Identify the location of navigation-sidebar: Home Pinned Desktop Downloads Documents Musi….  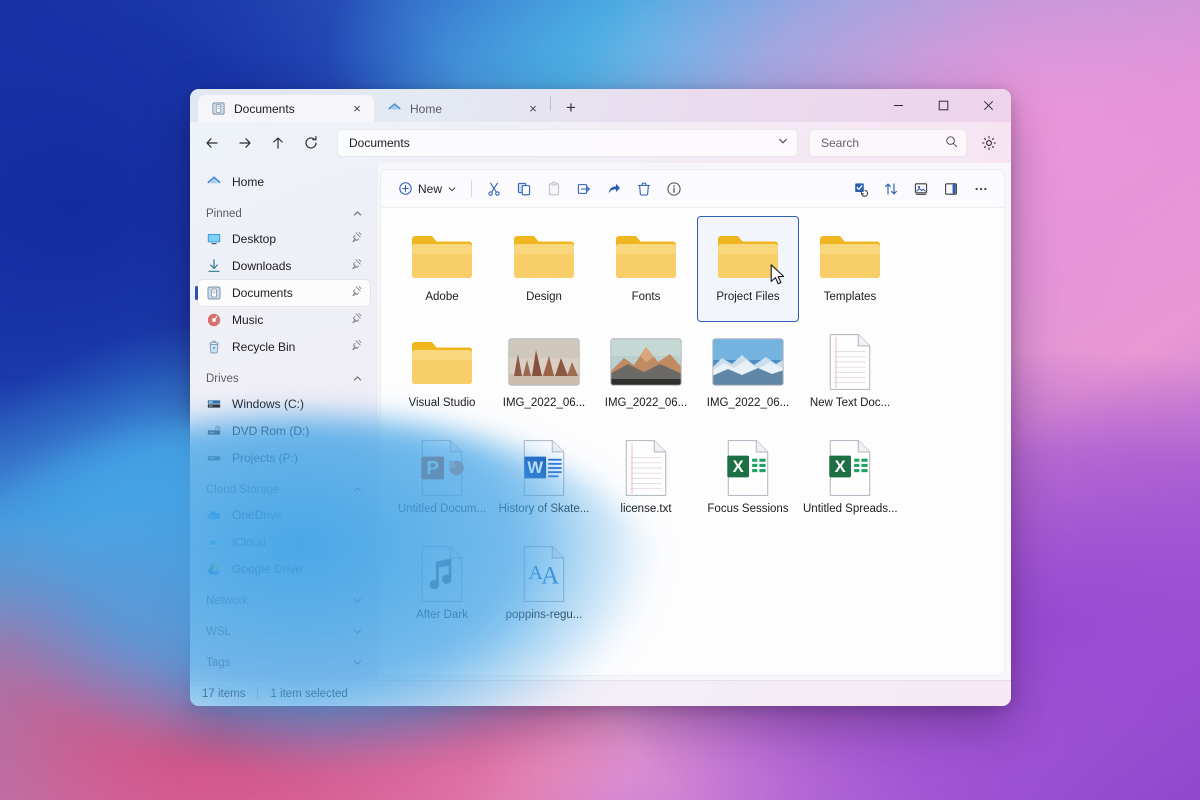
(284, 421).